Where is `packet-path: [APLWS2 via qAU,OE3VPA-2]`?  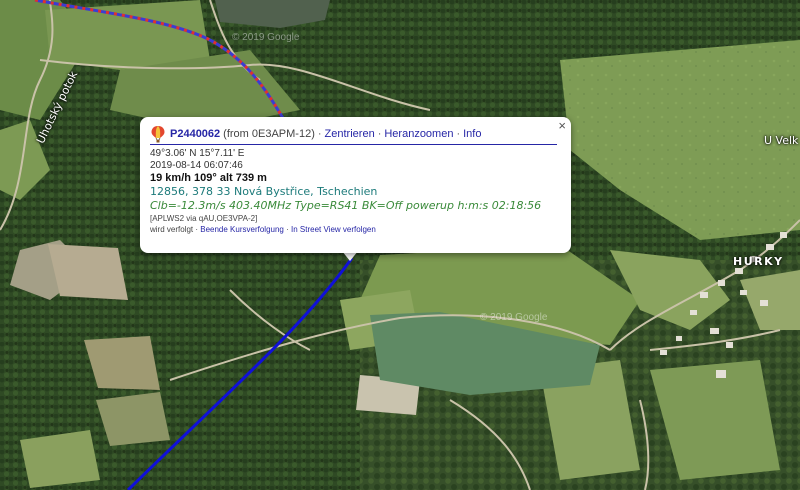 packet-path: [APLWS2 via qAU,OE3VPA-2] is located at coordinates (204, 218).